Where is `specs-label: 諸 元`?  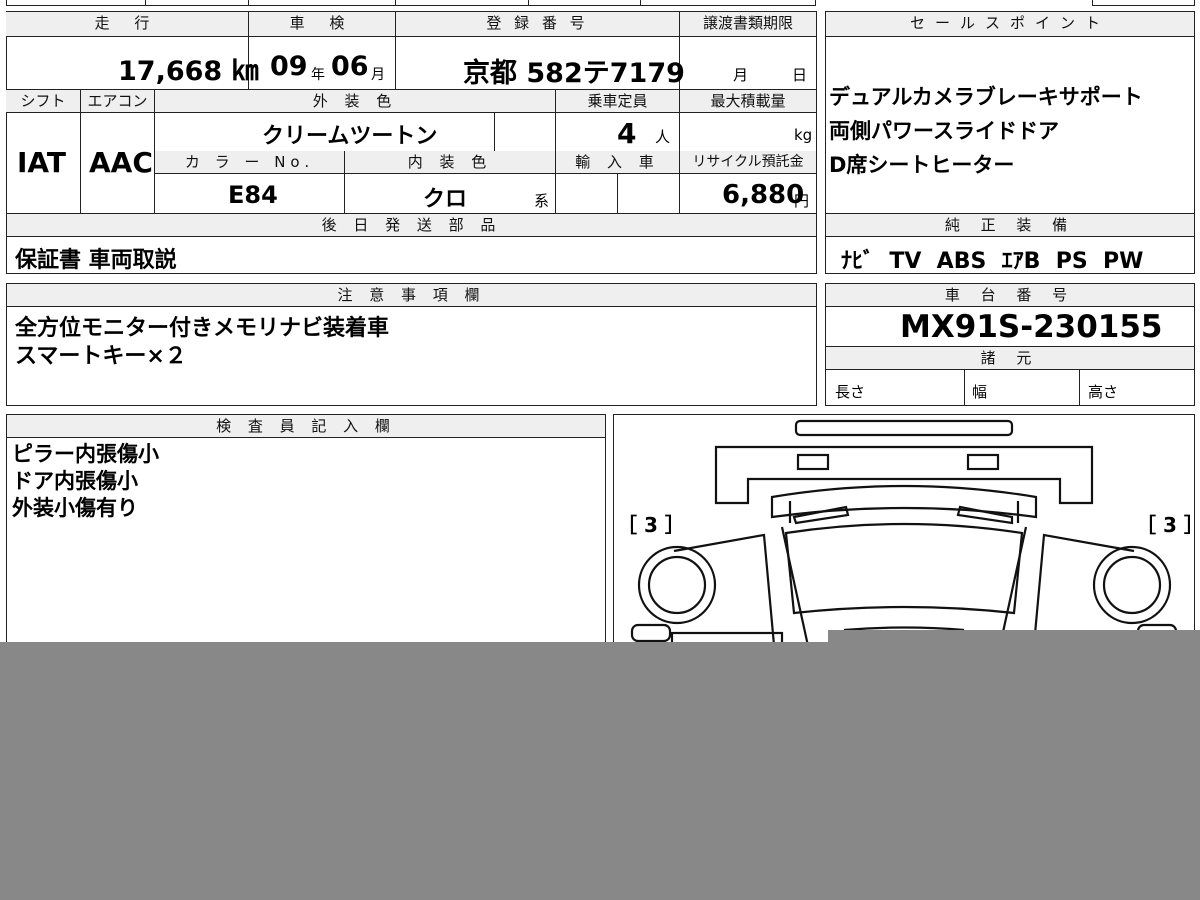 specs-label: 諸 元 is located at coordinates (1010, 358).